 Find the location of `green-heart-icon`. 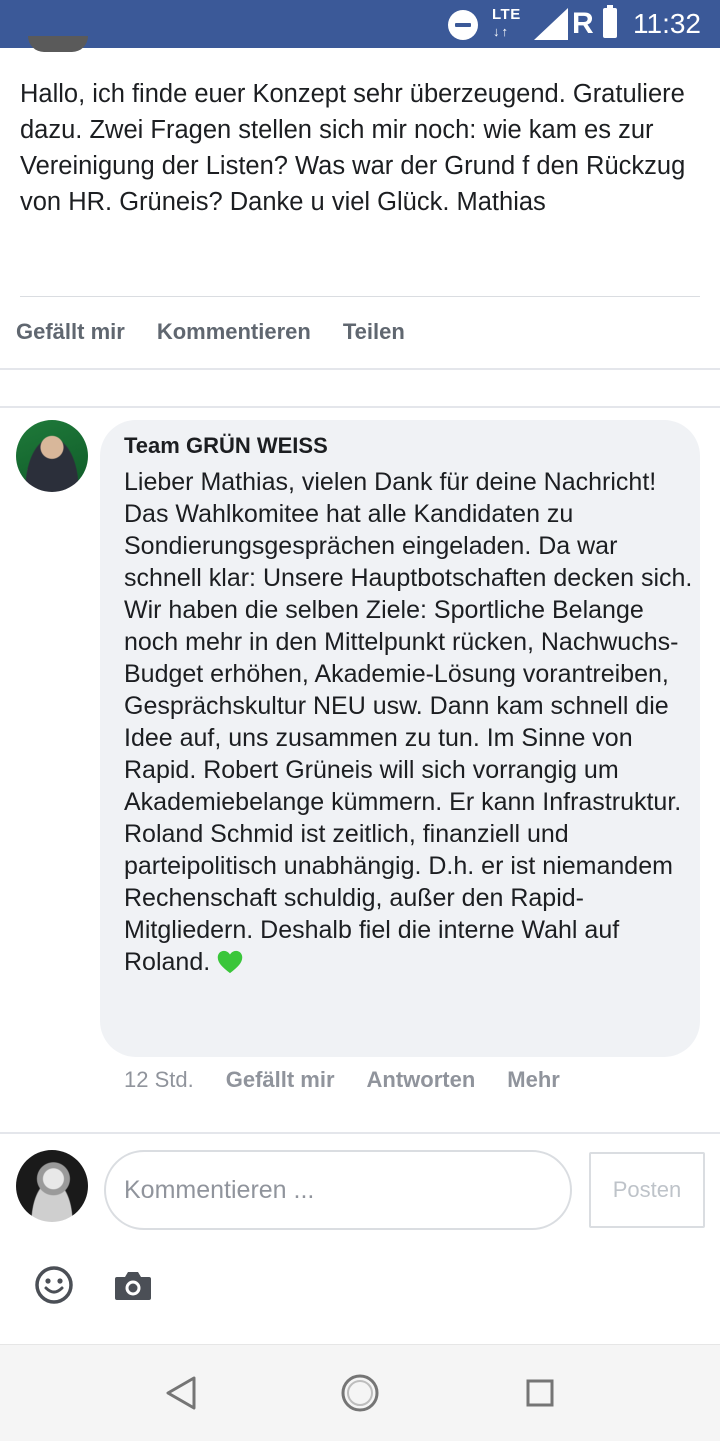

green-heart-icon is located at coordinates (230, 962).